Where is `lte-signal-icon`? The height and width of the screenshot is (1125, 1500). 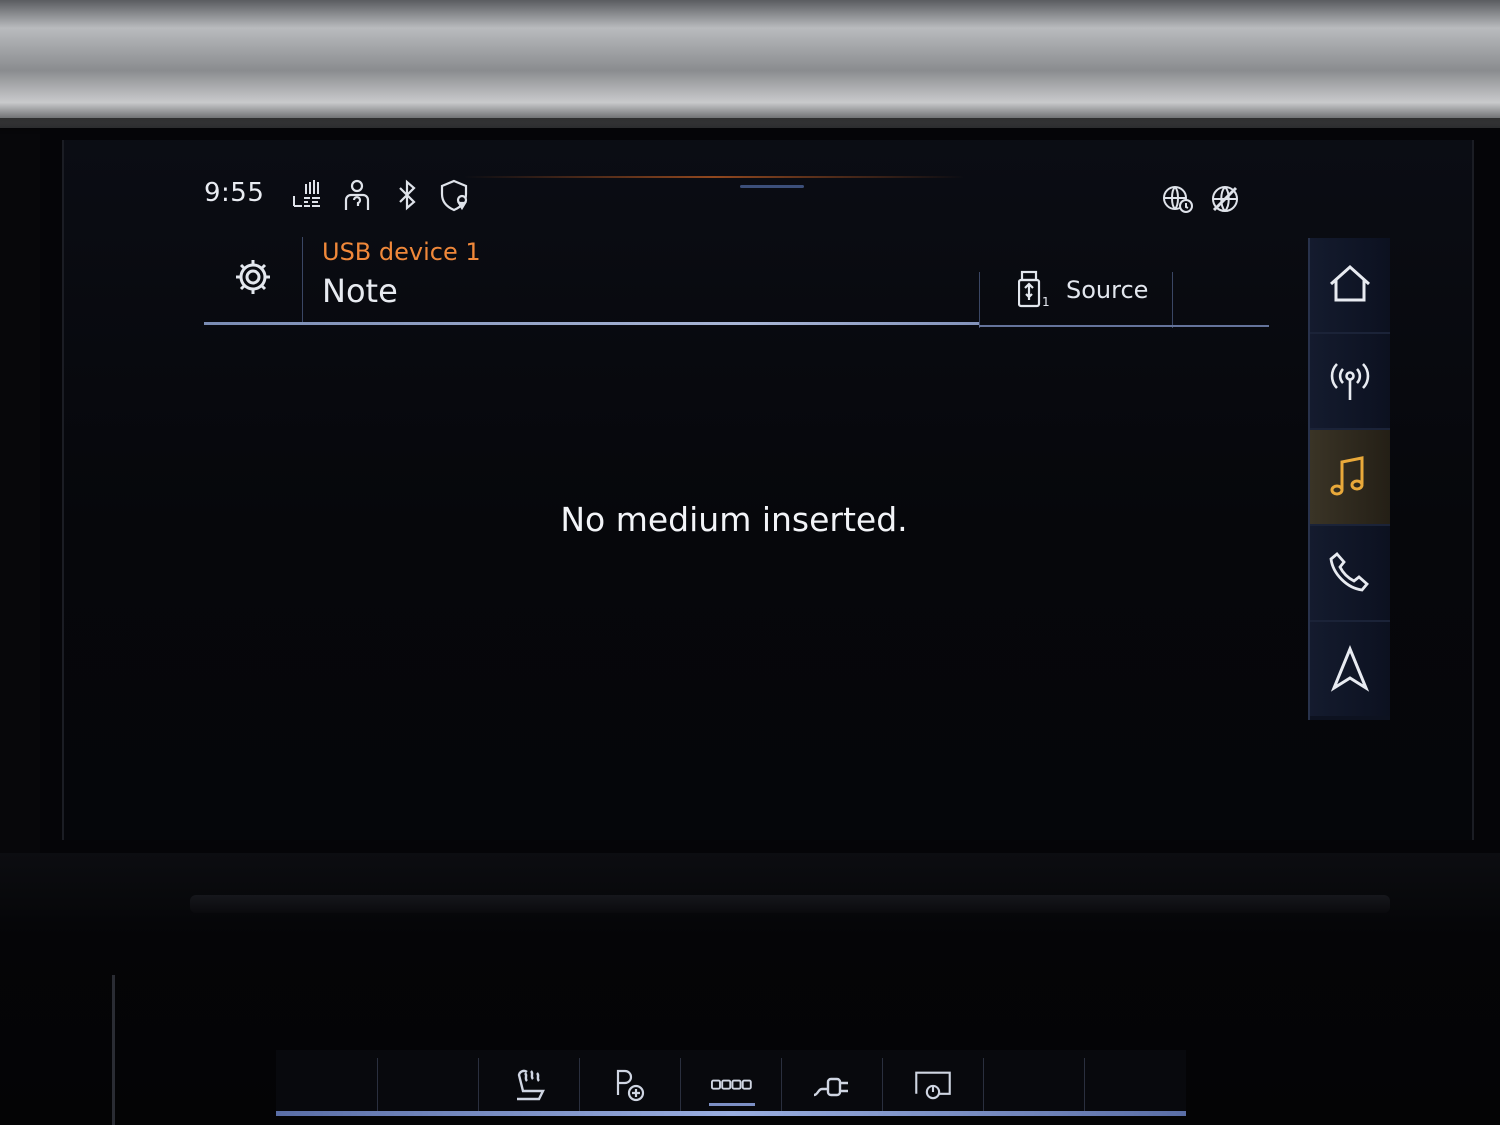
lte-signal-icon is located at coordinates (307, 196).